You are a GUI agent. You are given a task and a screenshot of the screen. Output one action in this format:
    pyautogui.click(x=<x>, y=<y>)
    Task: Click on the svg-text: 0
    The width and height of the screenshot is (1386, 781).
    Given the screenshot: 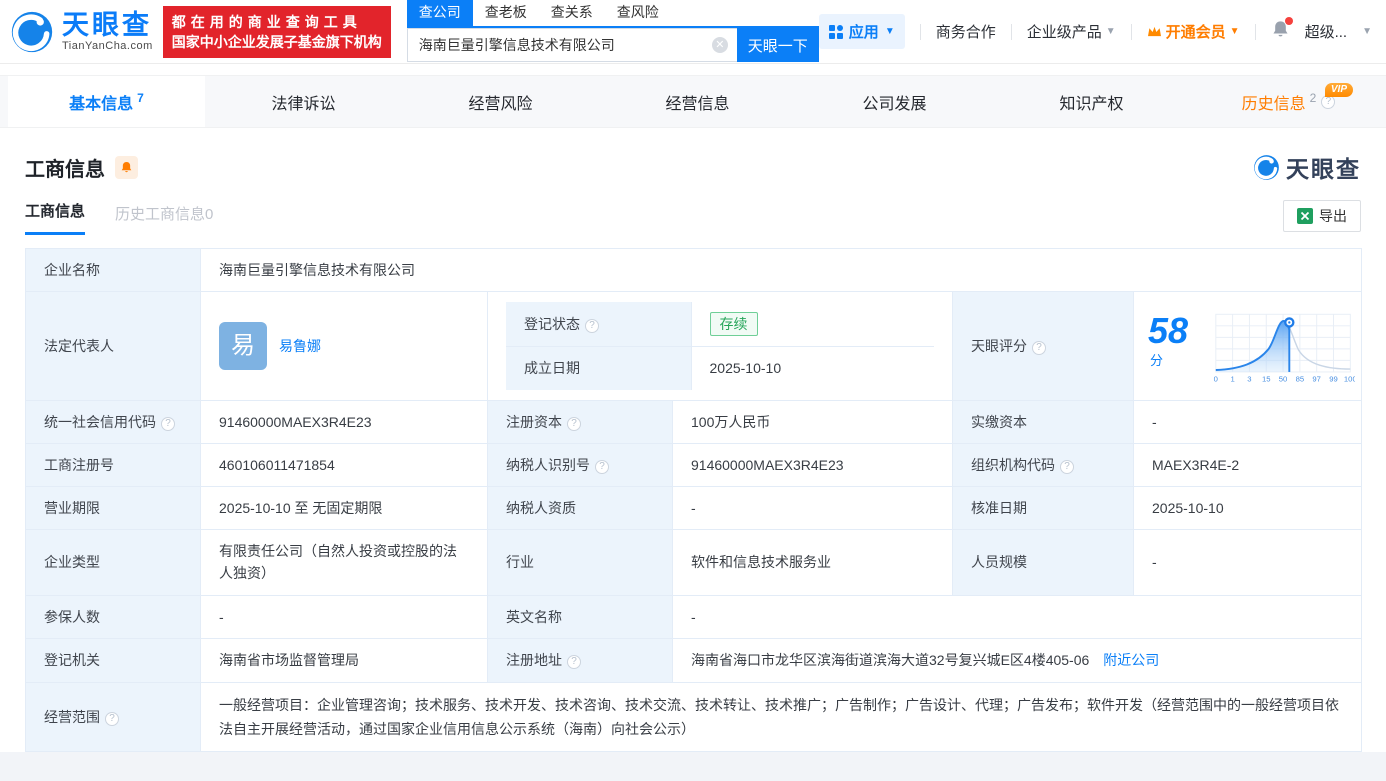 What is the action you would take?
    pyautogui.click(x=1216, y=378)
    